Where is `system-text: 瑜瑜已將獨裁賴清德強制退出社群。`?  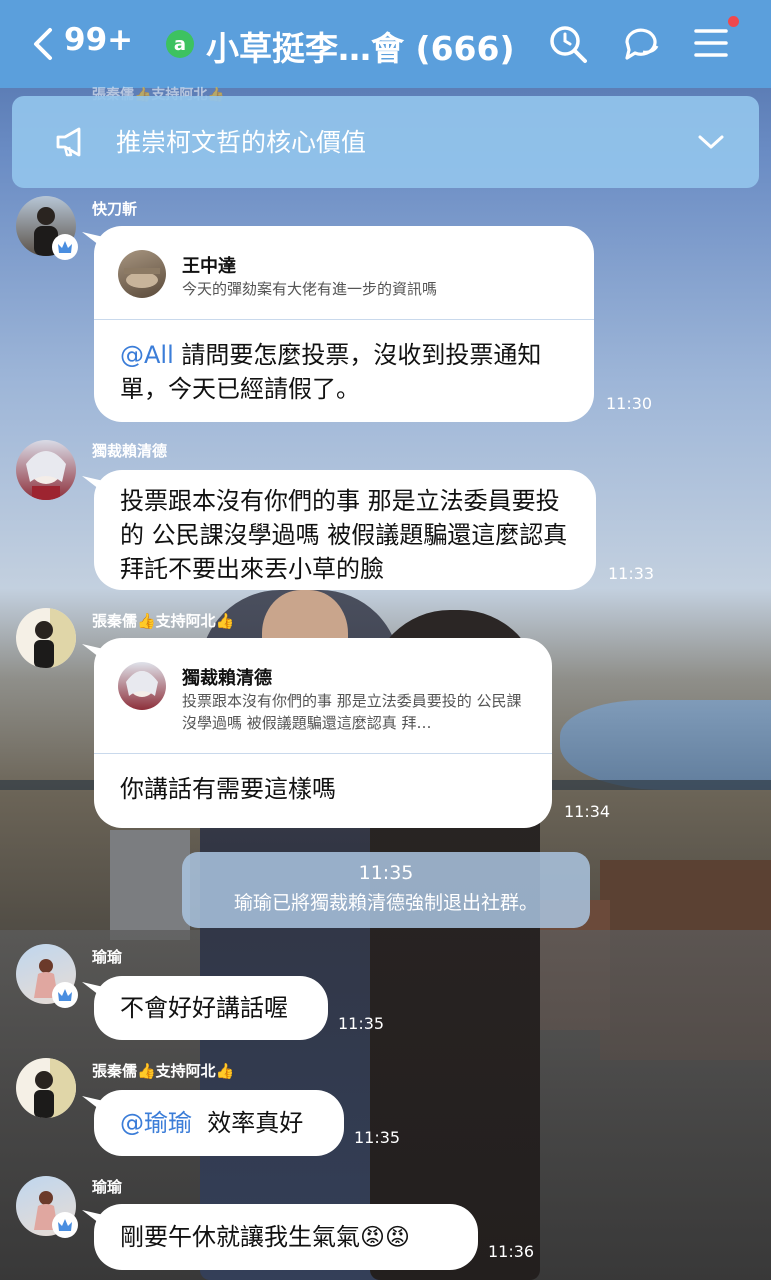 system-text: 瑜瑜已將獨裁賴清德強制退出社群。 is located at coordinates (385, 903).